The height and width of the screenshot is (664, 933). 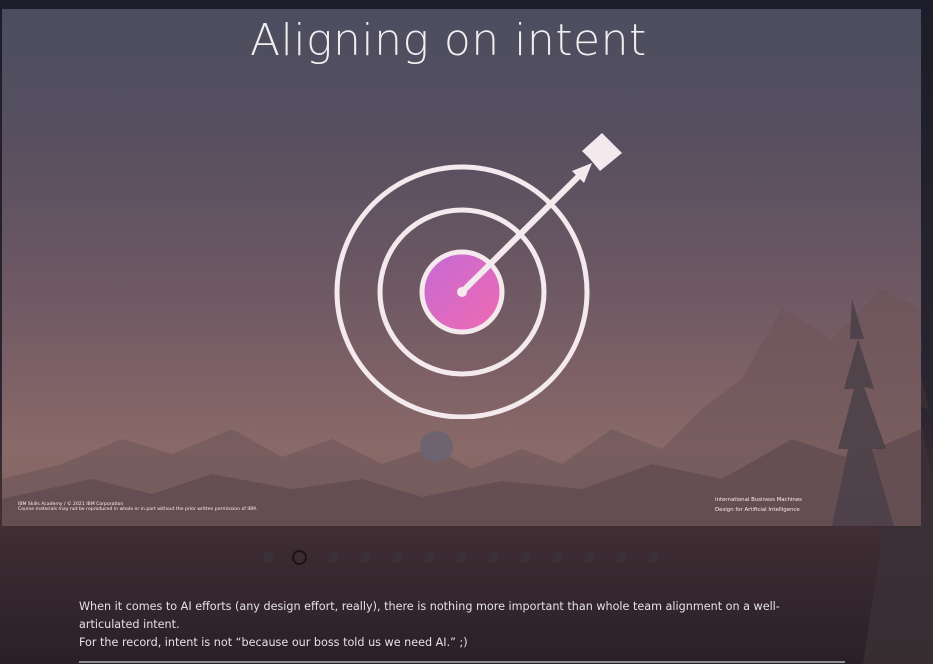 I want to click on divider, so click(x=462, y=662).